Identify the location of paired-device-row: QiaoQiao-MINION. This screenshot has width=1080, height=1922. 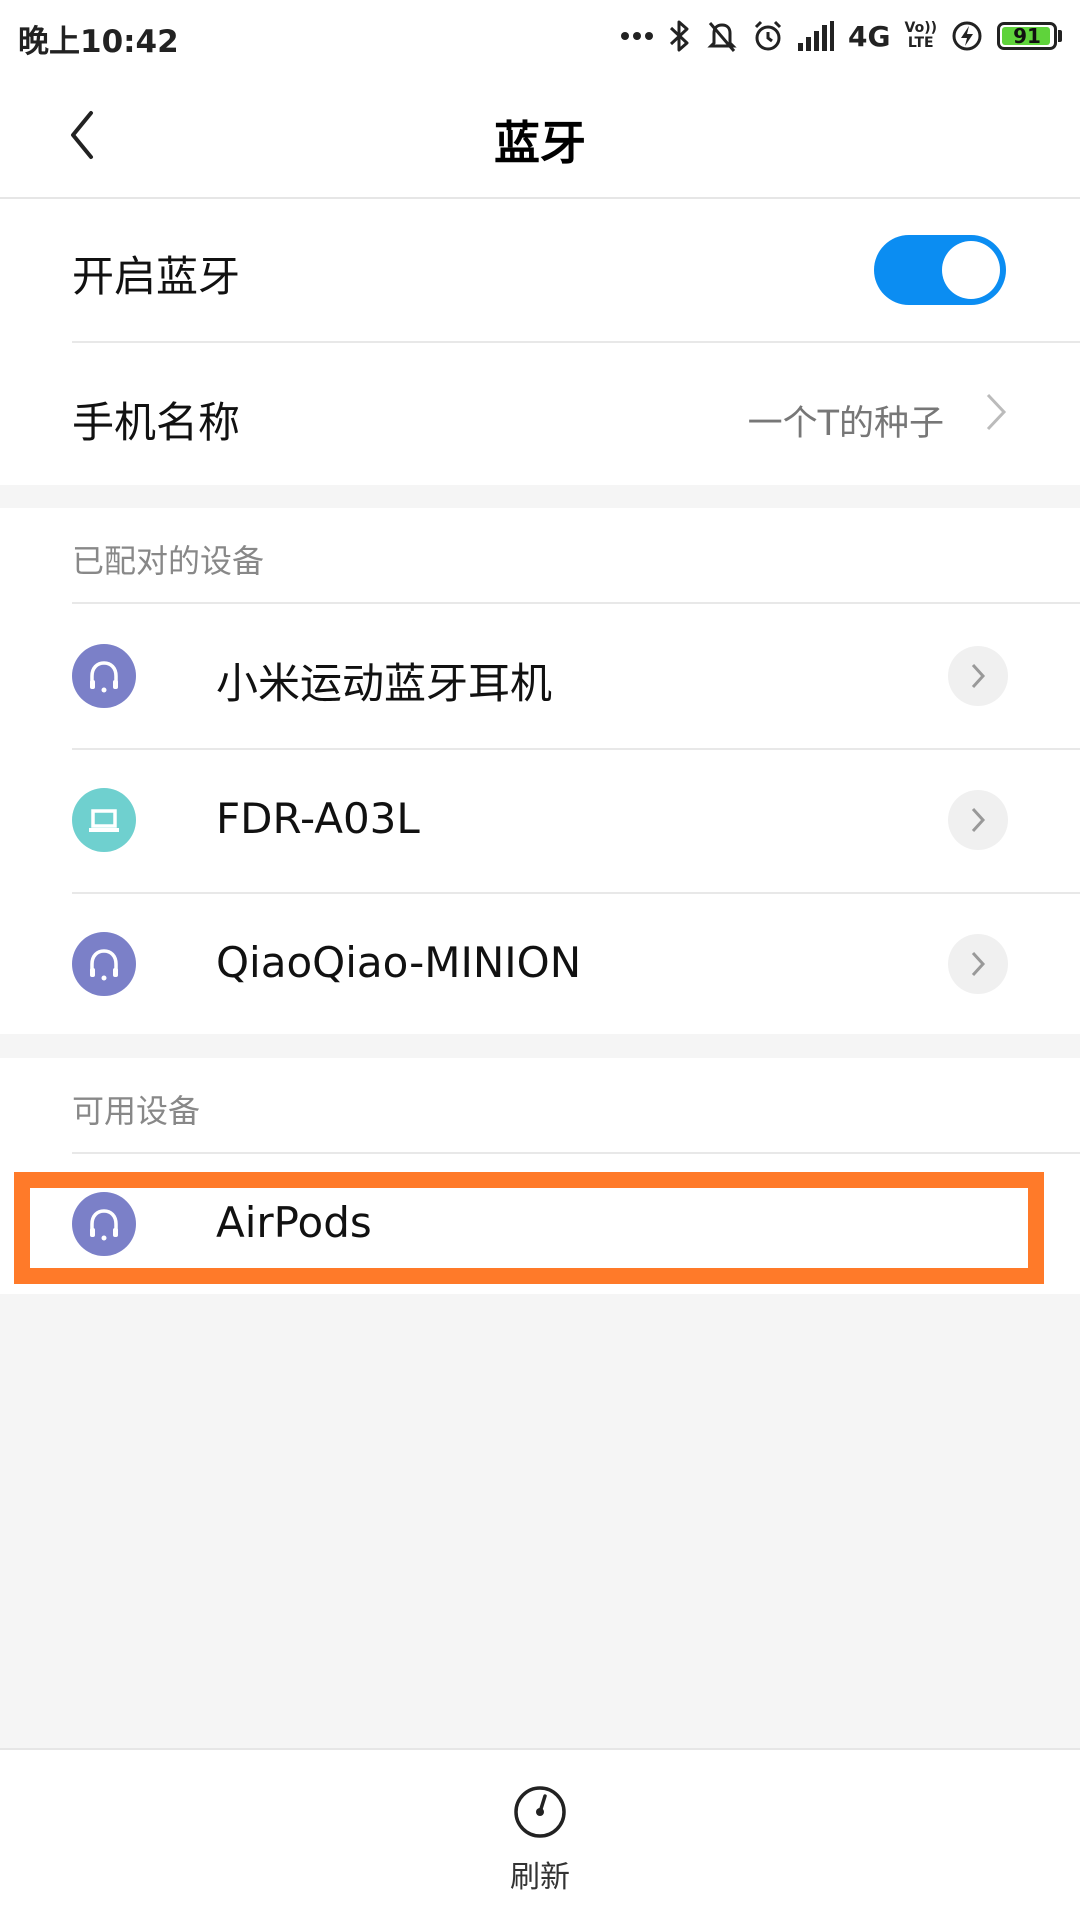
(540, 964).